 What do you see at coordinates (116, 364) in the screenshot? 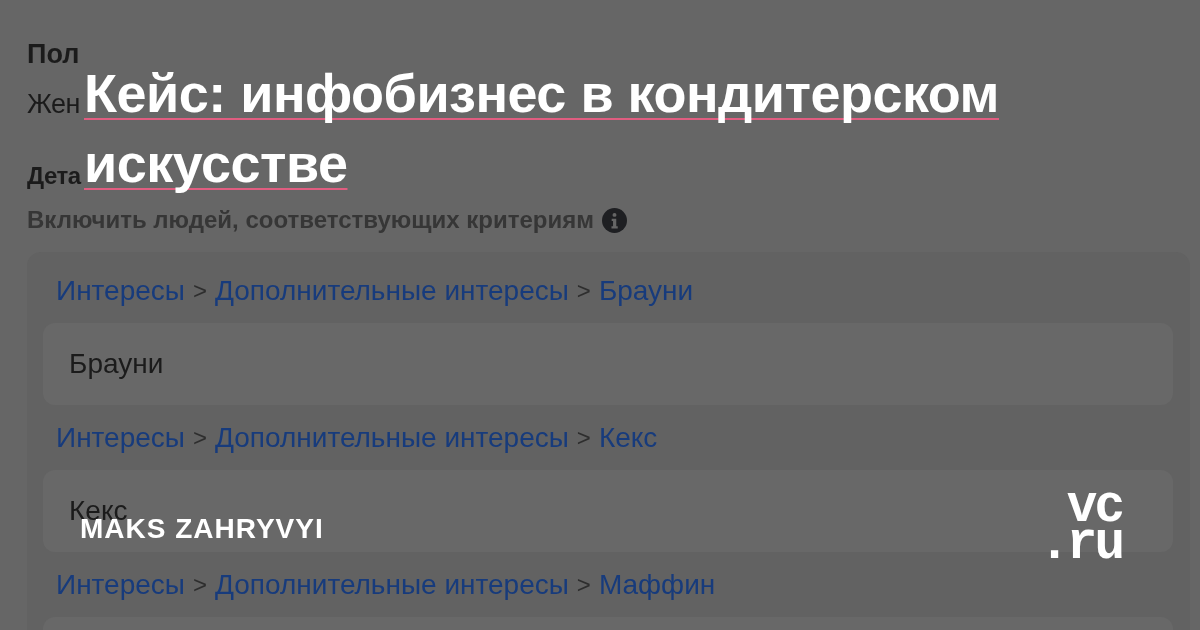
I see `interest-name: Брауни` at bounding box center [116, 364].